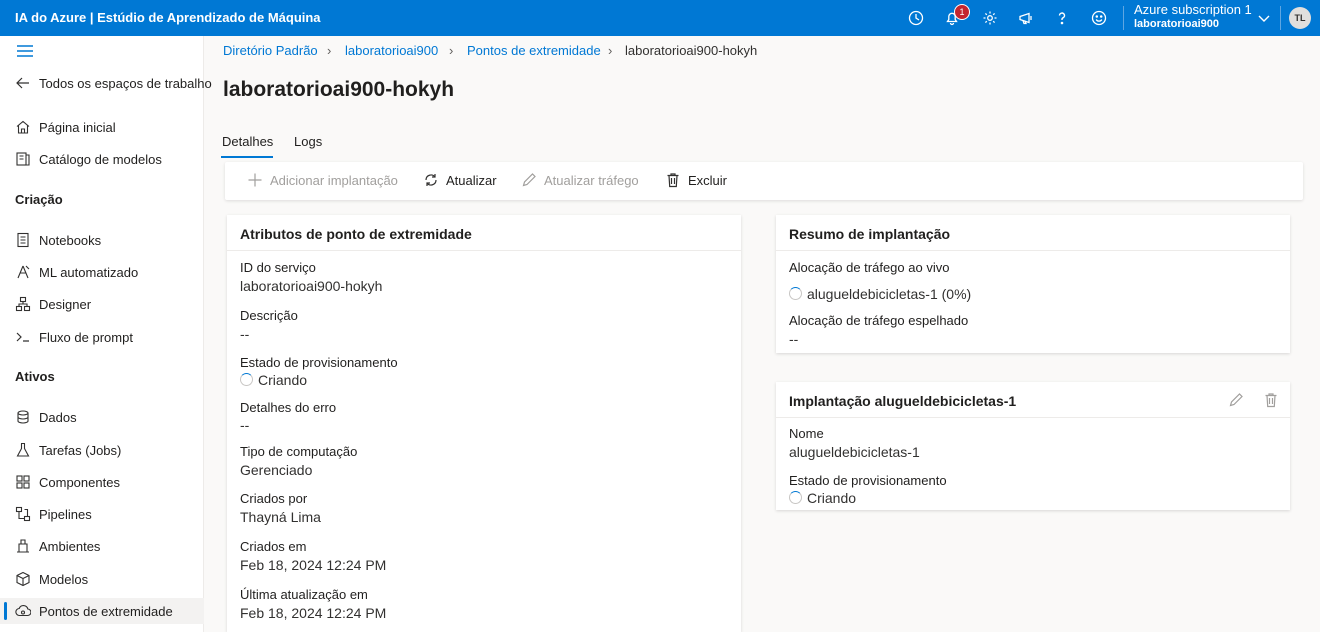 Image resolution: width=1320 pixels, height=632 pixels. What do you see at coordinates (308, 141) in the screenshot?
I see `tab-logs: Logs` at bounding box center [308, 141].